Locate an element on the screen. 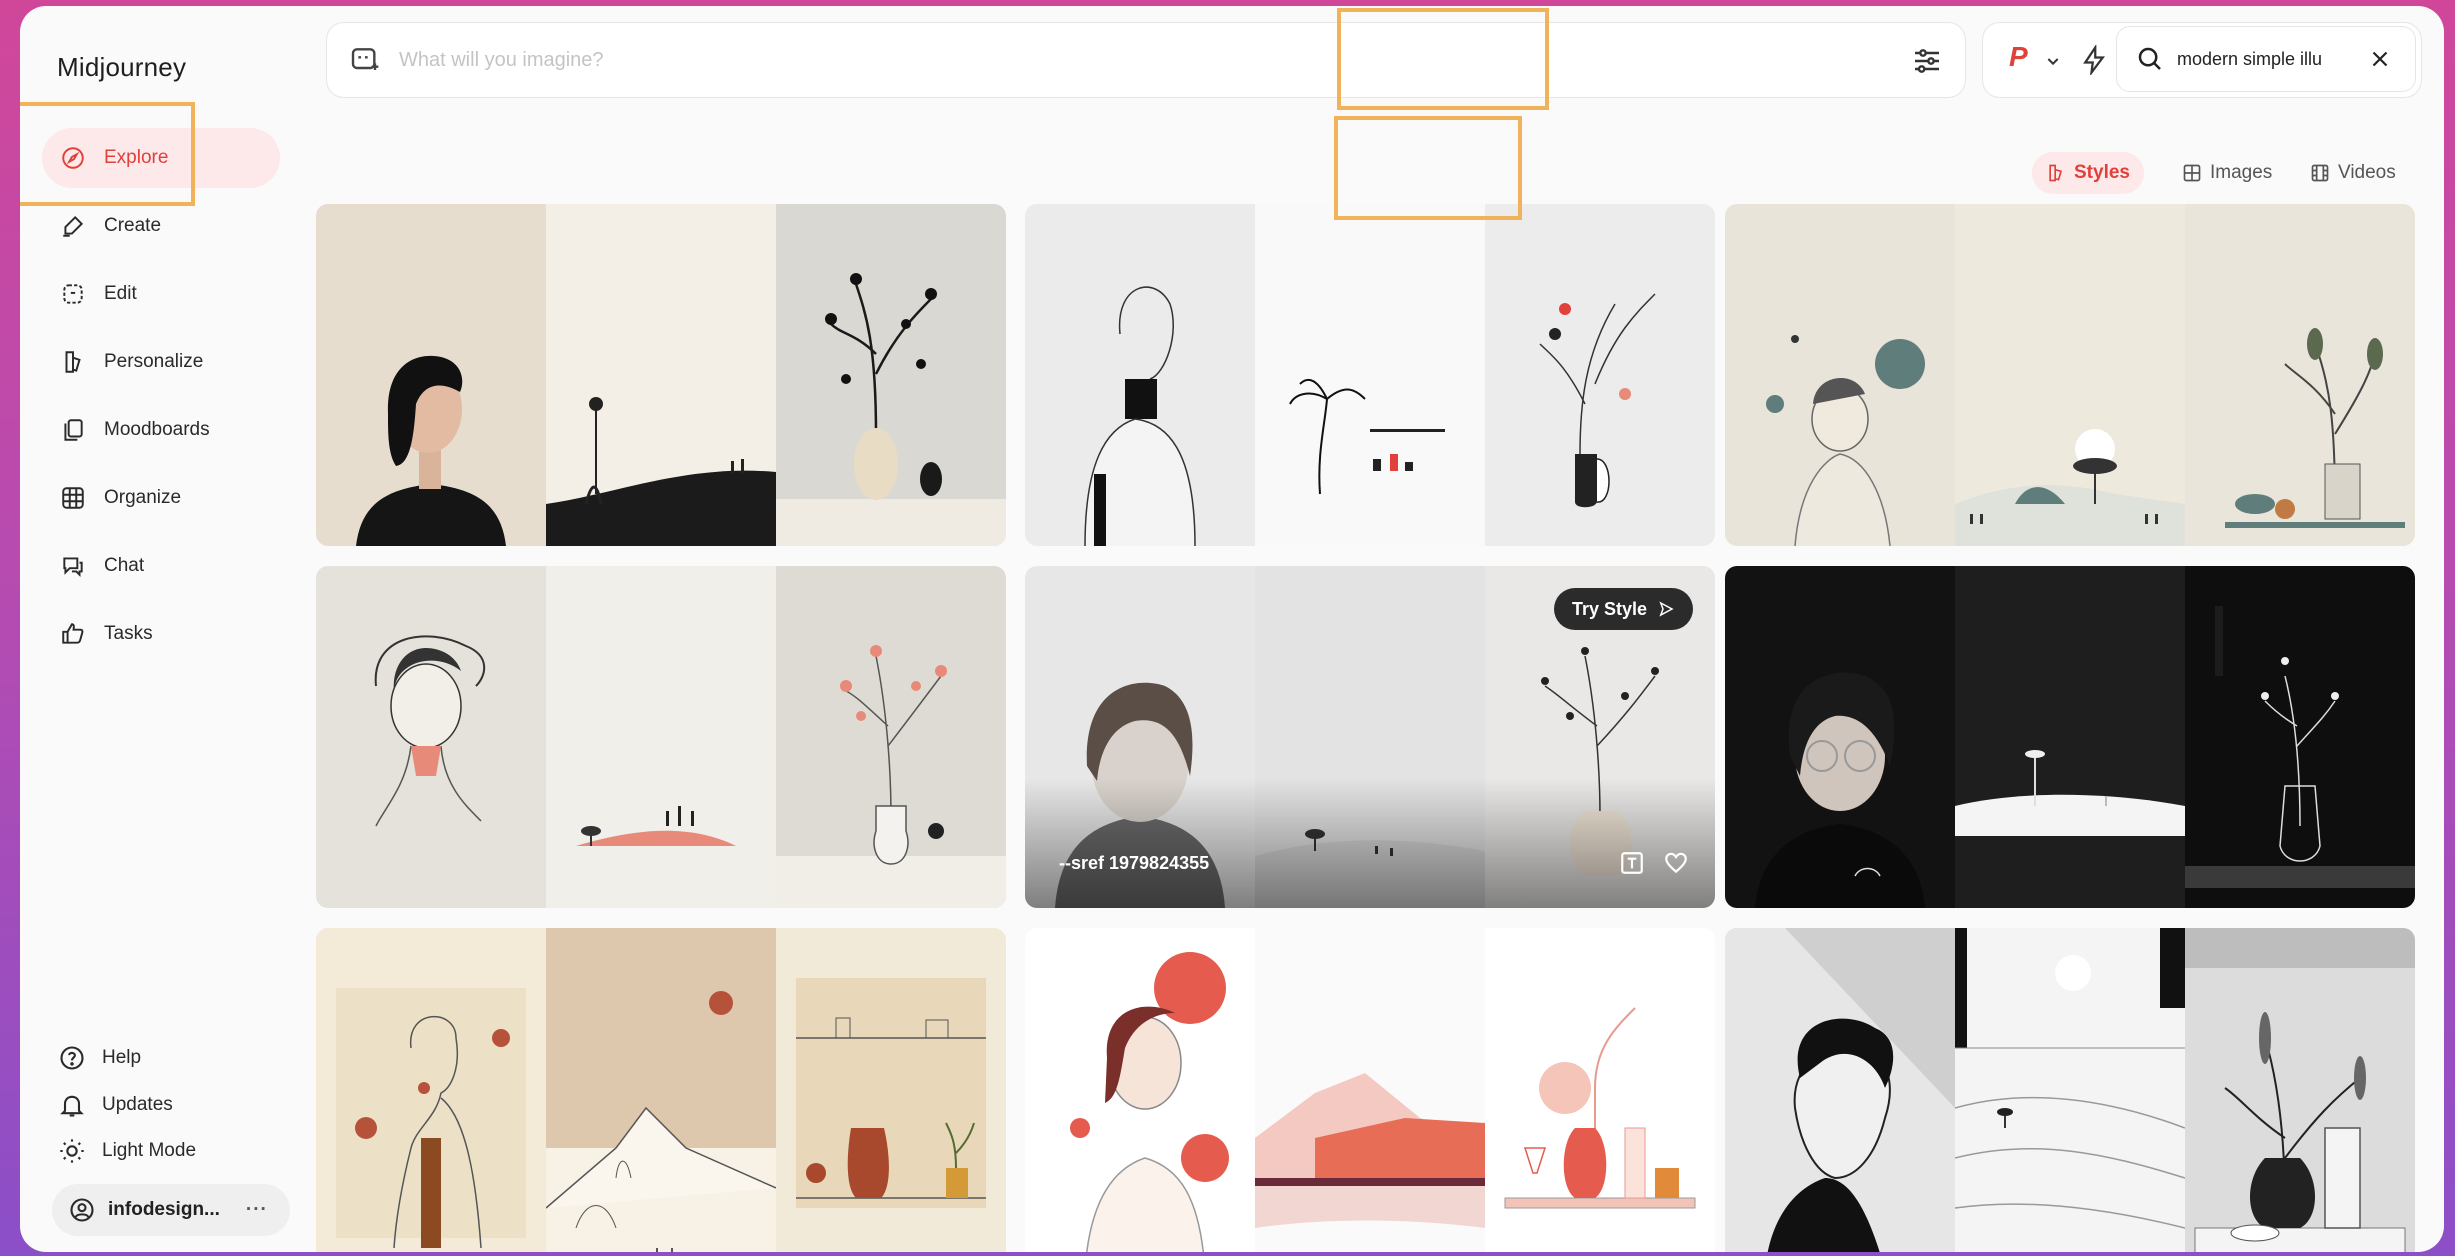 This screenshot has height=1256, width=2455. heart-icon is located at coordinates (1676, 863).